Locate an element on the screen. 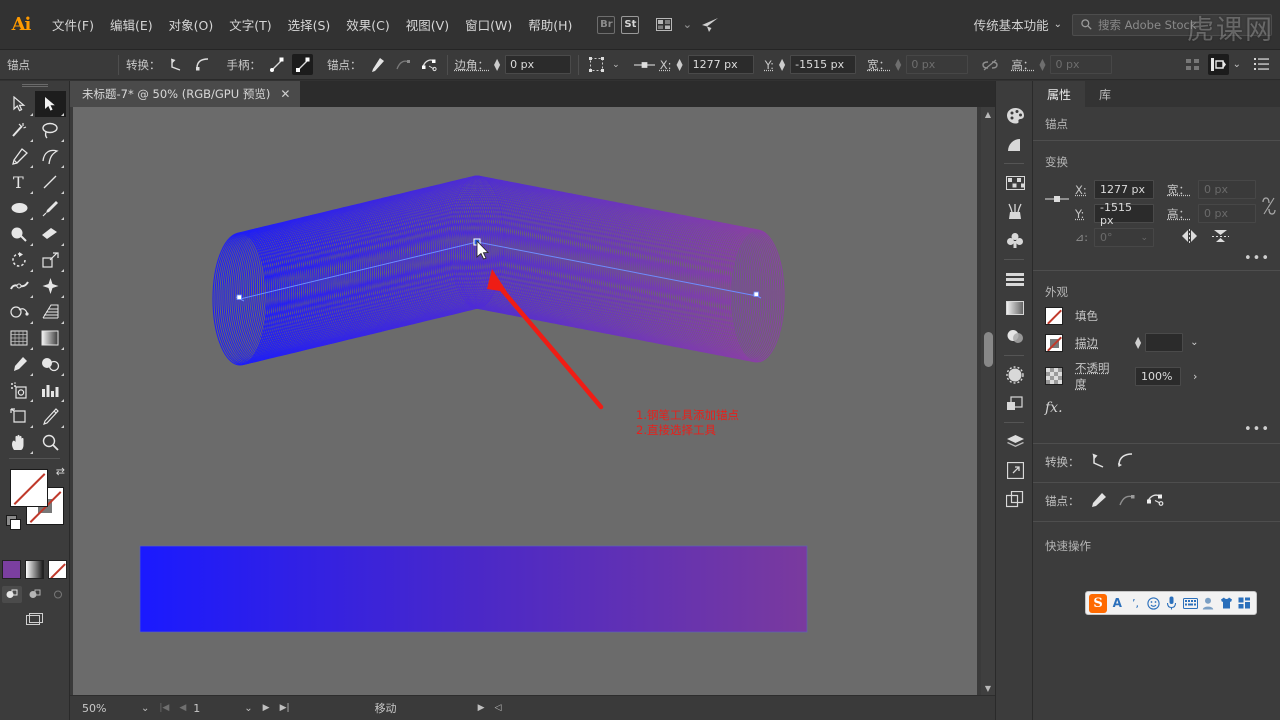 The width and height of the screenshot is (1280, 720). stock-icon: St is located at coordinates (630, 24).